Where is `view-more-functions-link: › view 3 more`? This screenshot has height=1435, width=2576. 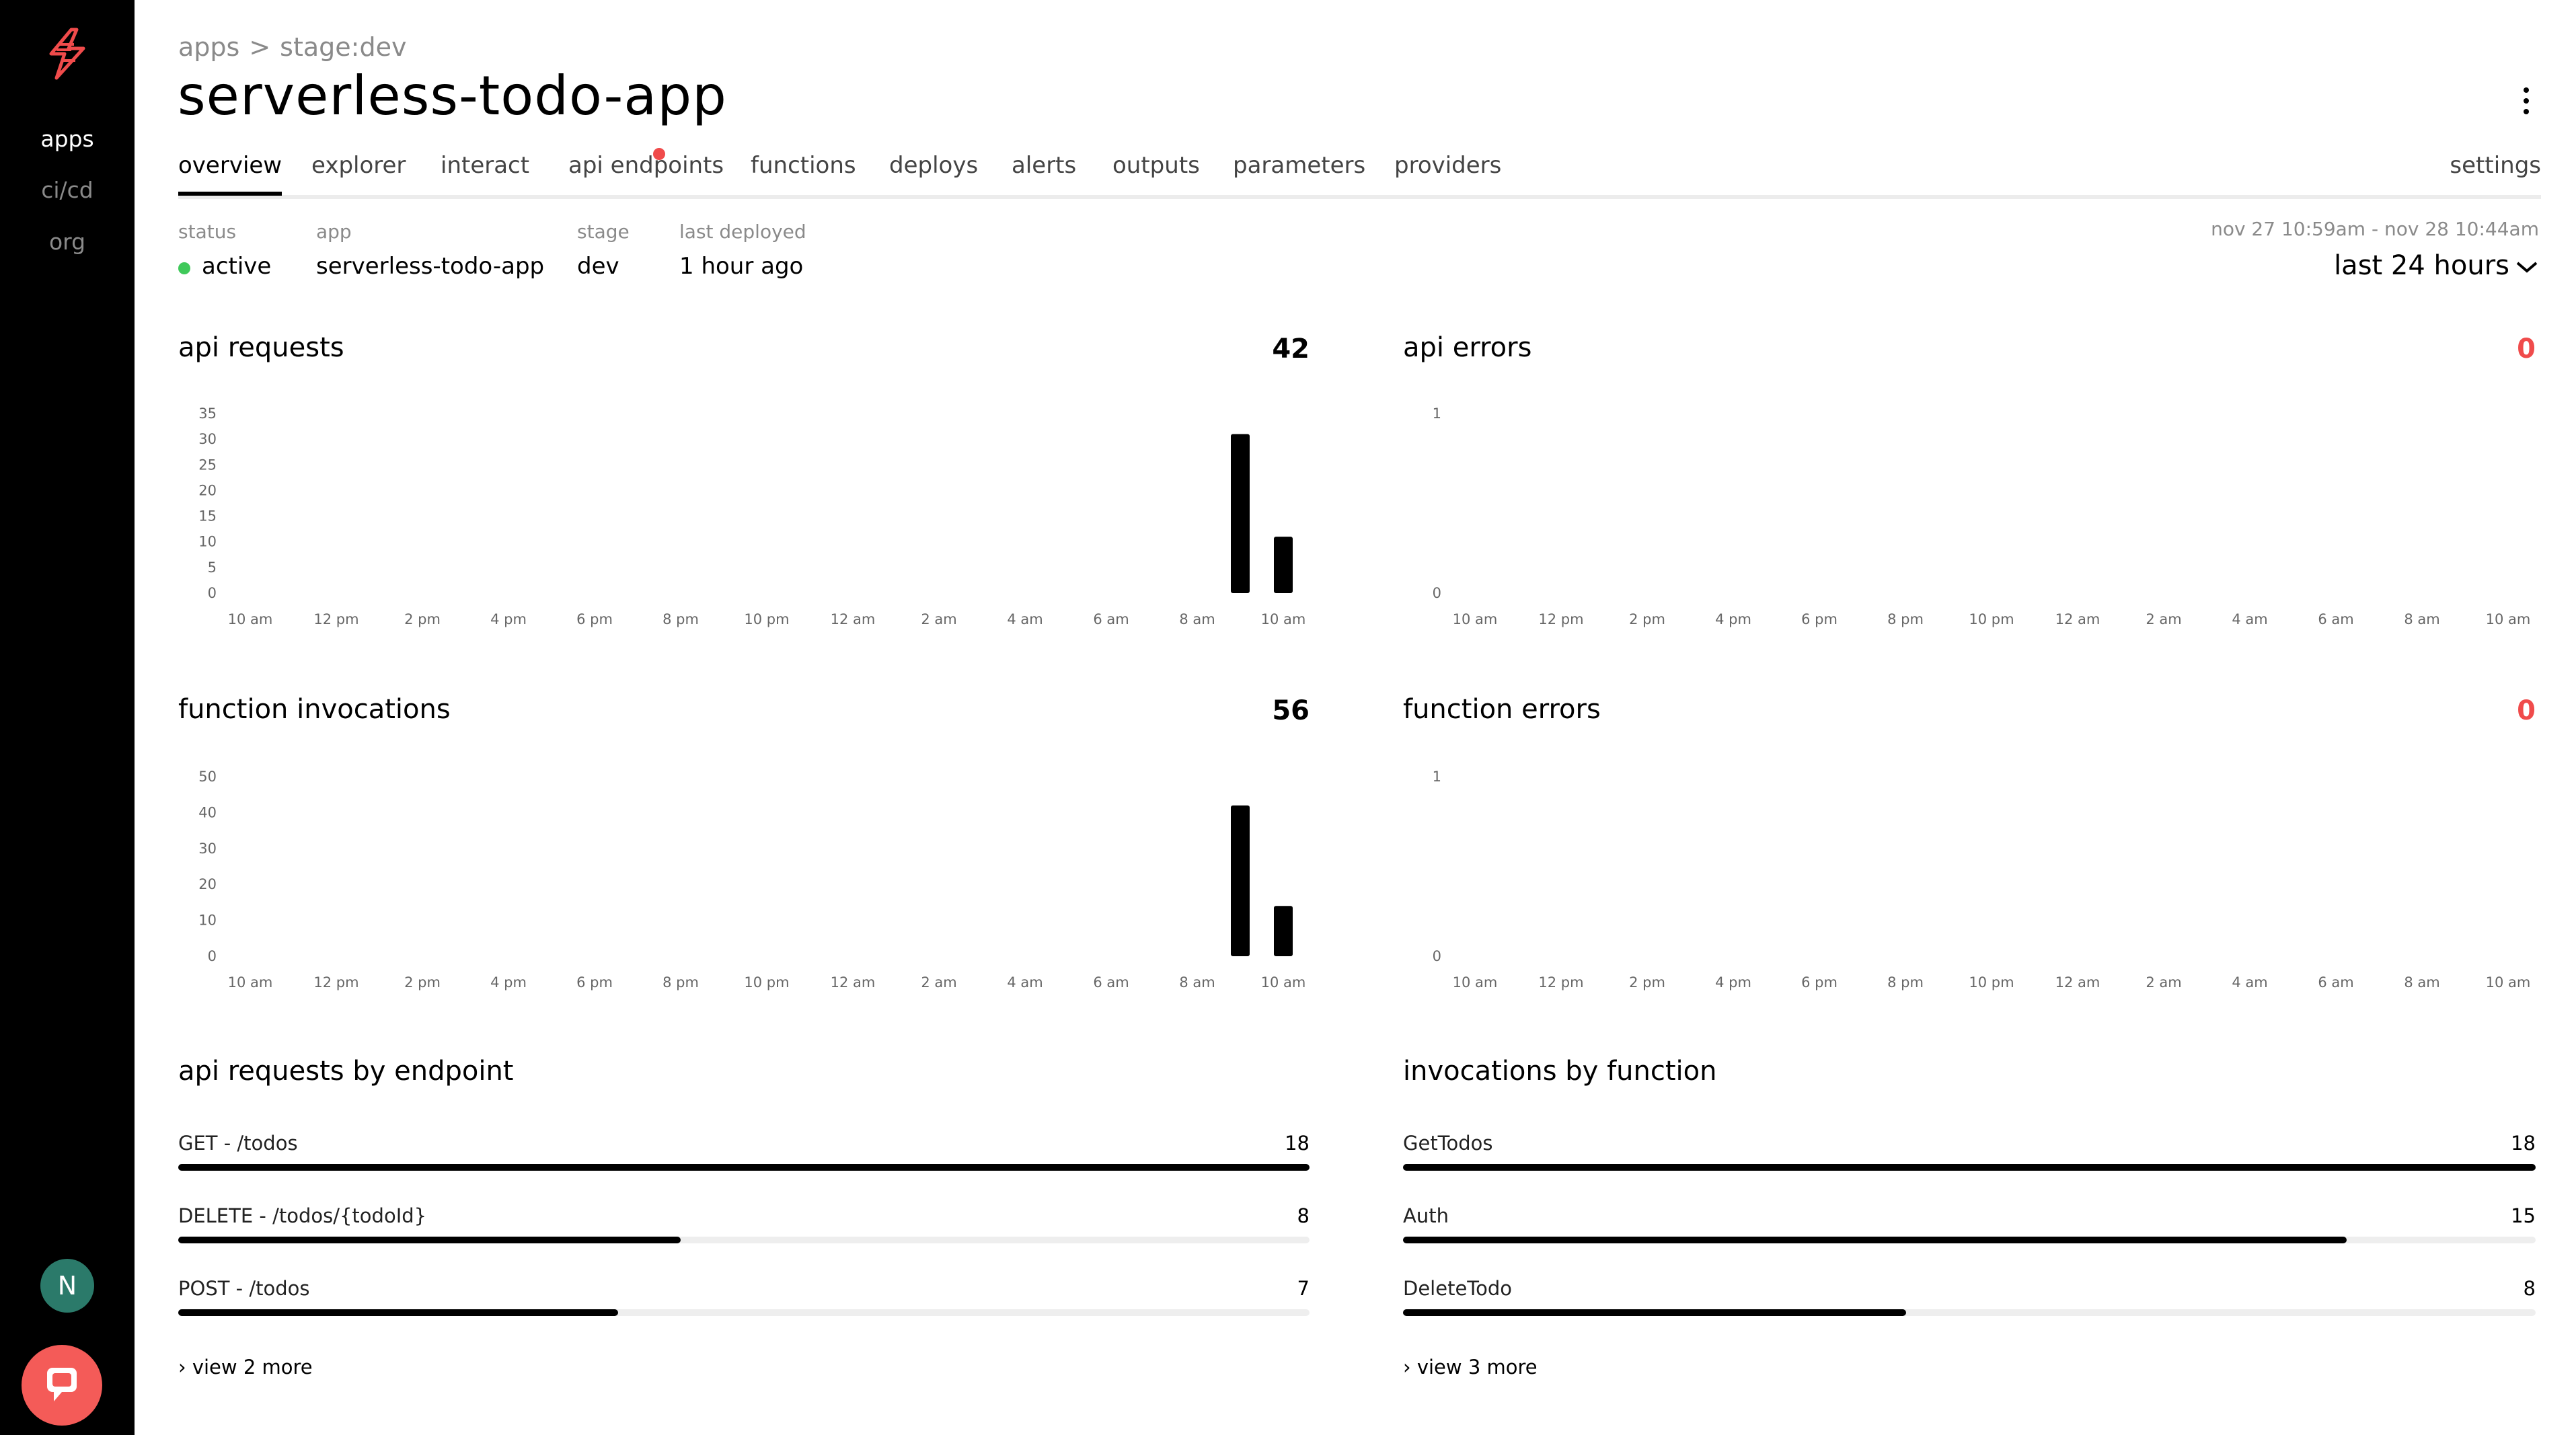 view-more-functions-link: › view 3 more is located at coordinates (1470, 1367).